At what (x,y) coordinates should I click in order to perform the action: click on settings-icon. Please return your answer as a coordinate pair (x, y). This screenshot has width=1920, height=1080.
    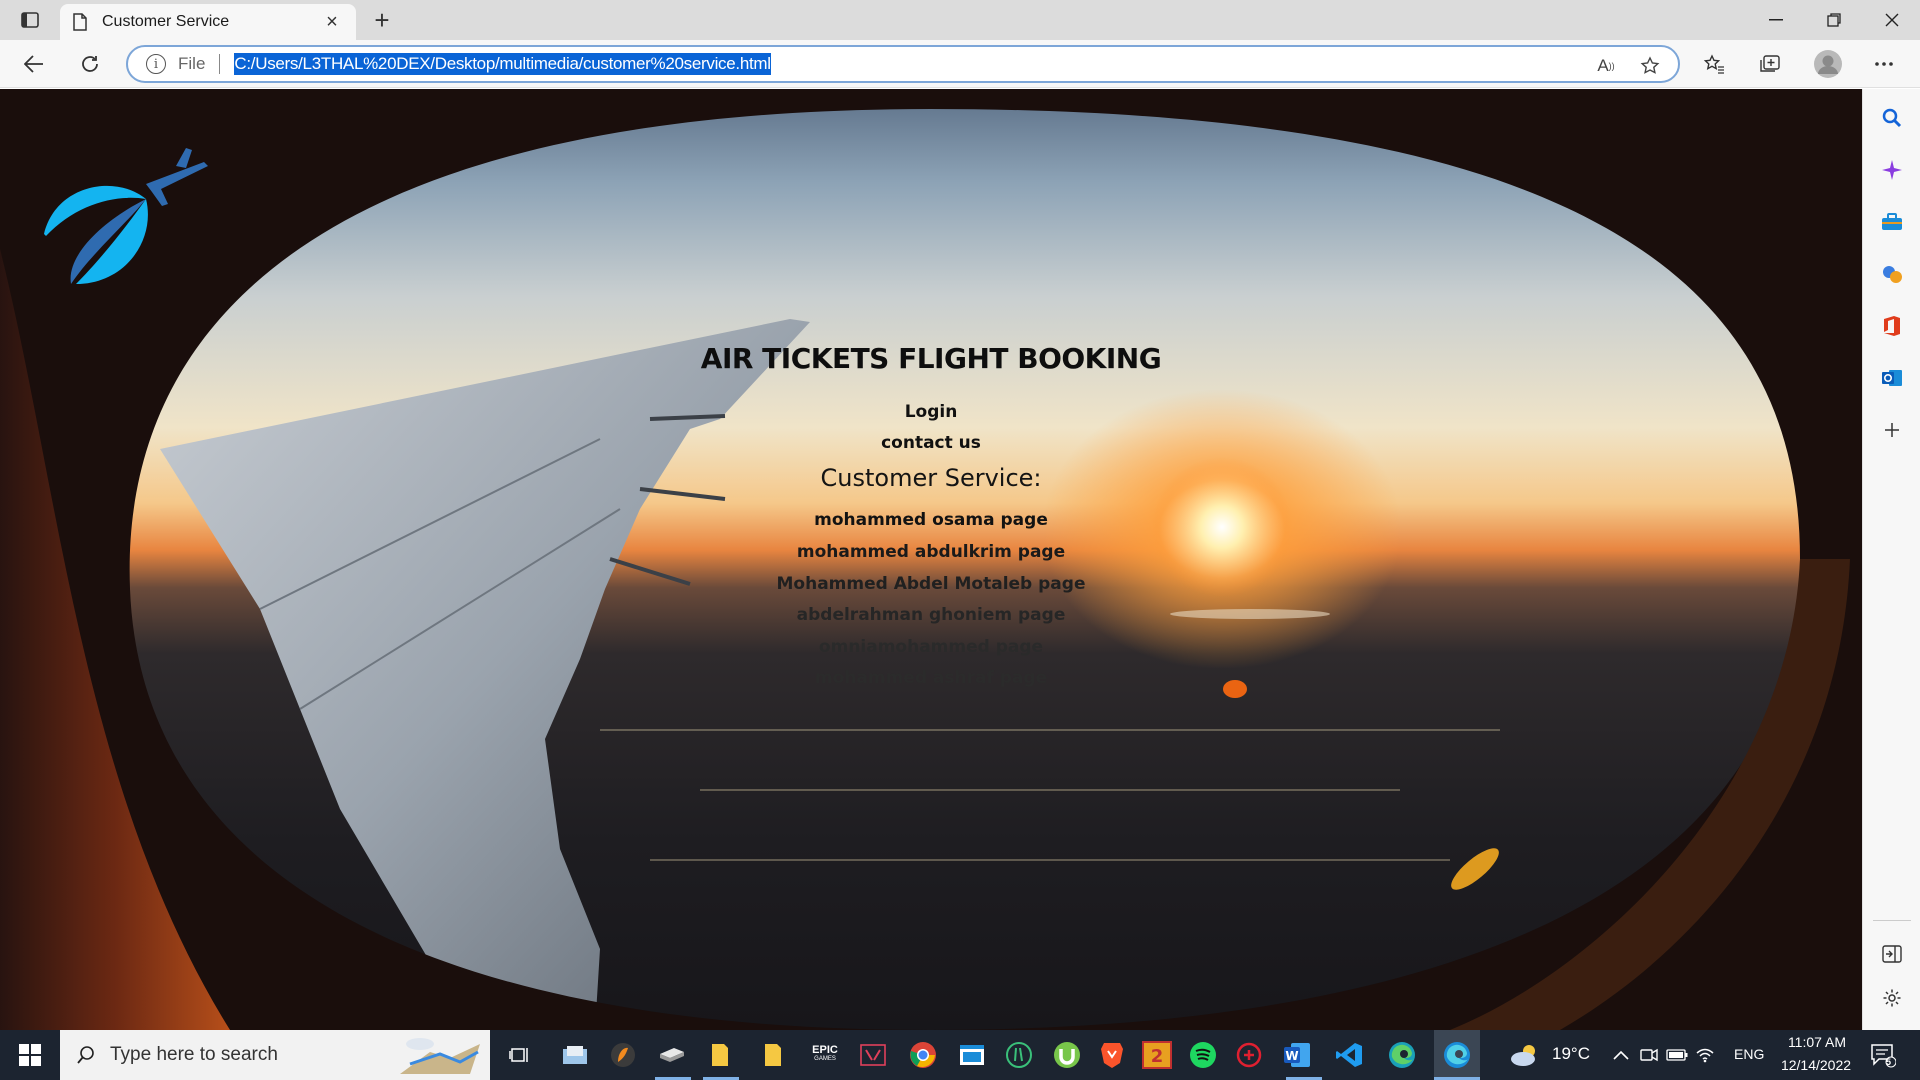
    Looking at the image, I should click on (1892, 998).